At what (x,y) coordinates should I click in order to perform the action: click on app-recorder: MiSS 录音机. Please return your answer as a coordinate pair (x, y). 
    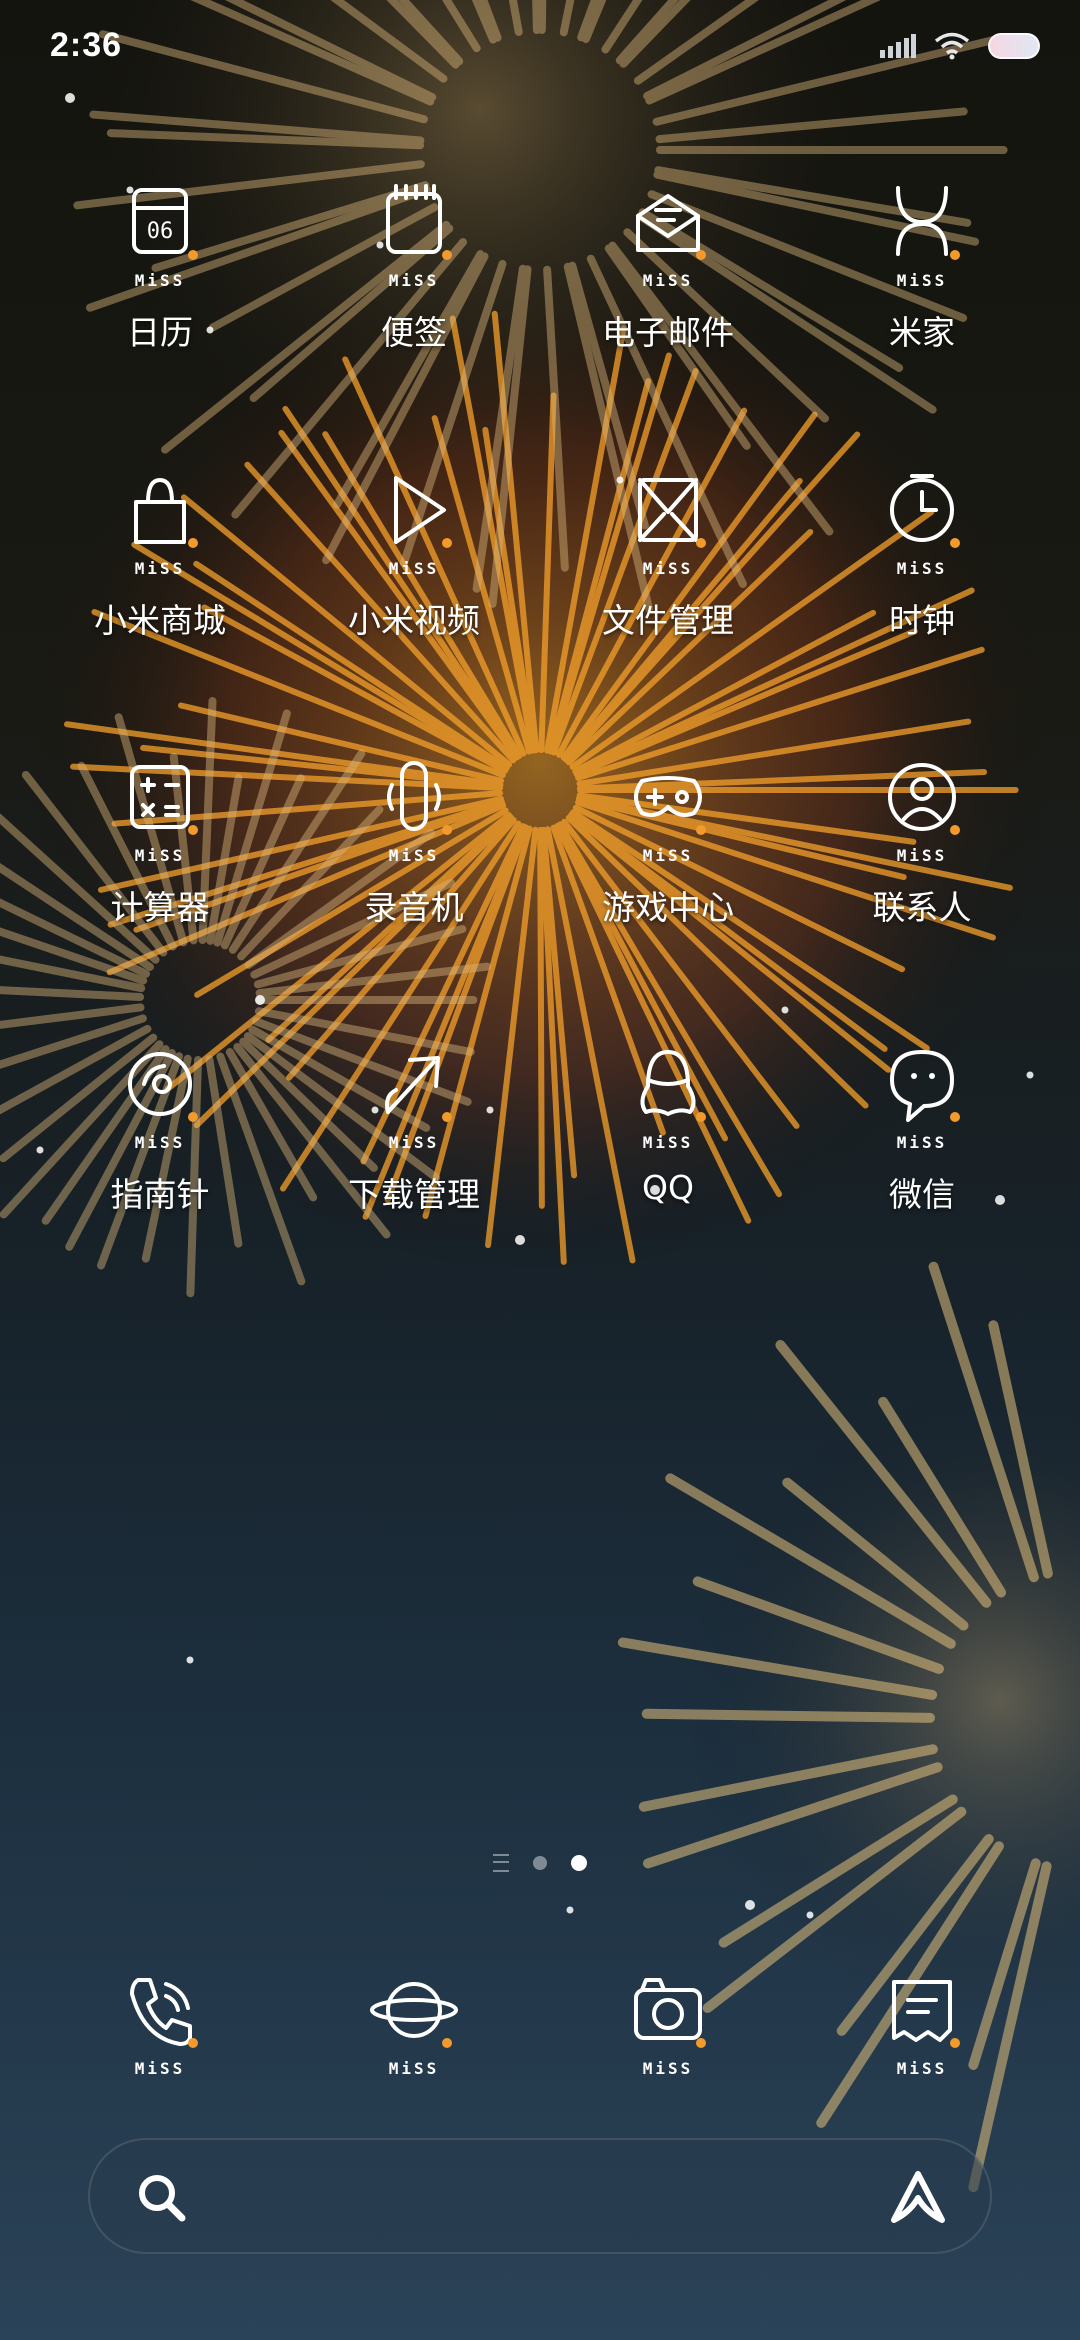
    Looking at the image, I should click on (414, 837).